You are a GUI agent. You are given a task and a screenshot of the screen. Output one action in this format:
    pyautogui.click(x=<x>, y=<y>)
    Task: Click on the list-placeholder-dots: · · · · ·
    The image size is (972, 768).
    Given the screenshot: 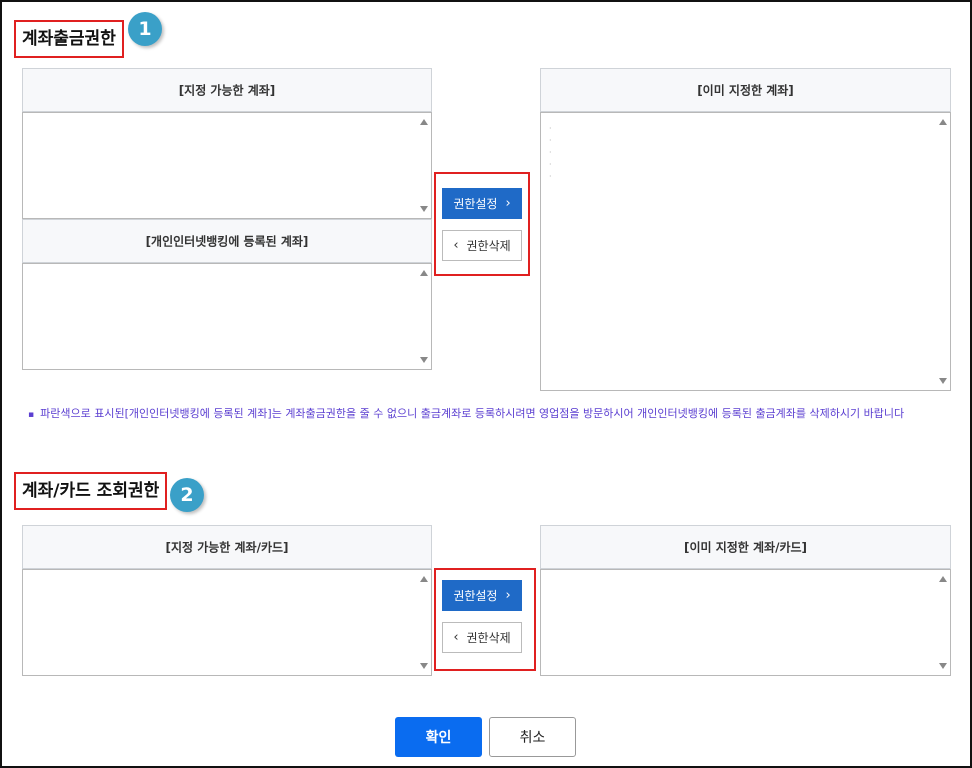 What is the action you would take?
    pyautogui.click(x=550, y=152)
    